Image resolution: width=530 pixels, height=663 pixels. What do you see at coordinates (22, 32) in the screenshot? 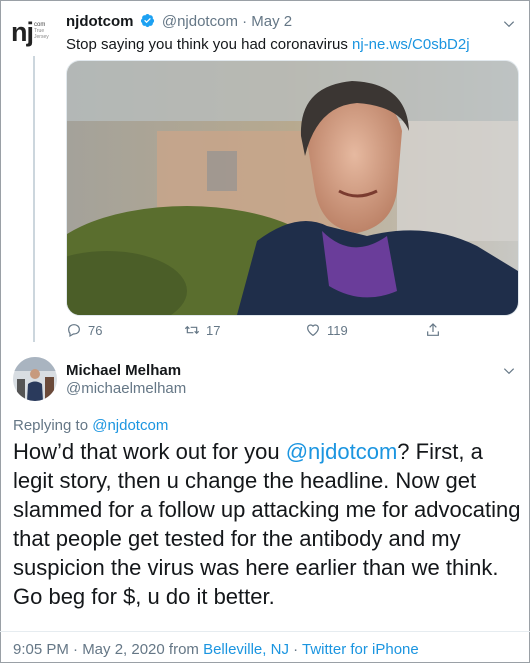
I see `avatar-logo-letters: nj` at bounding box center [22, 32].